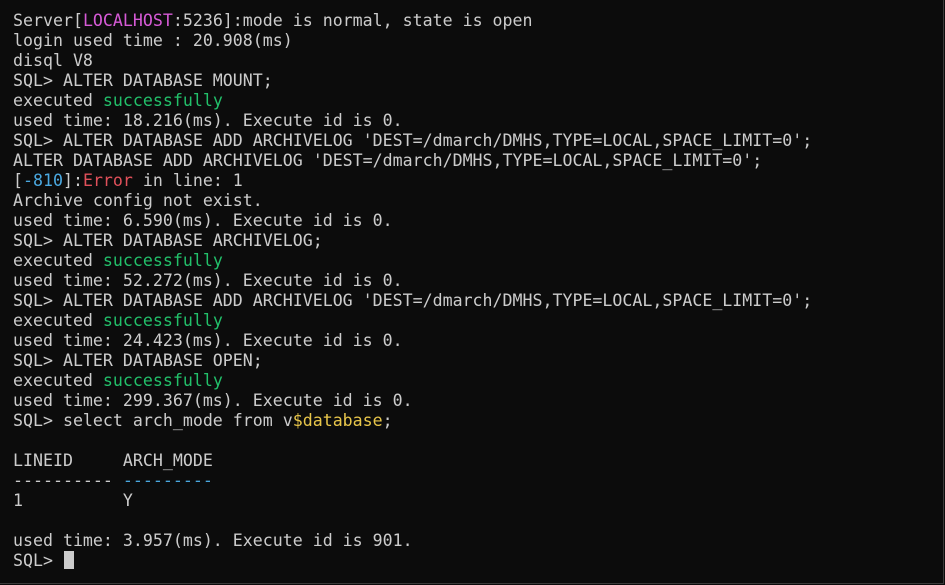 Image resolution: width=945 pixels, height=585 pixels. What do you see at coordinates (113, 460) in the screenshot?
I see `terminal-text: LINEID ARCH_MODE` at bounding box center [113, 460].